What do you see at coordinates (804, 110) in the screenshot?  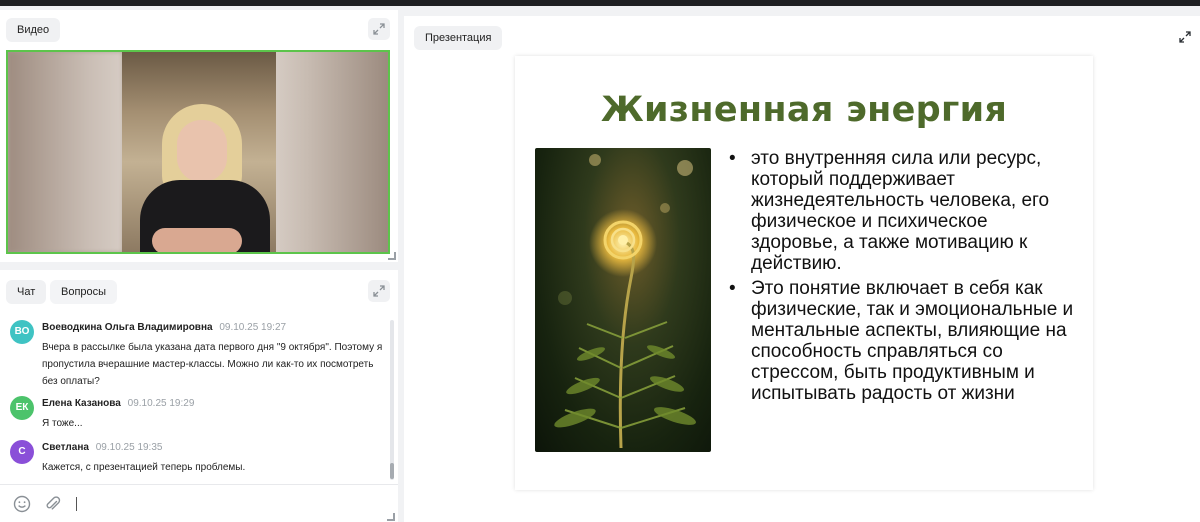 I see `slide-title: Жизненная энергия` at bounding box center [804, 110].